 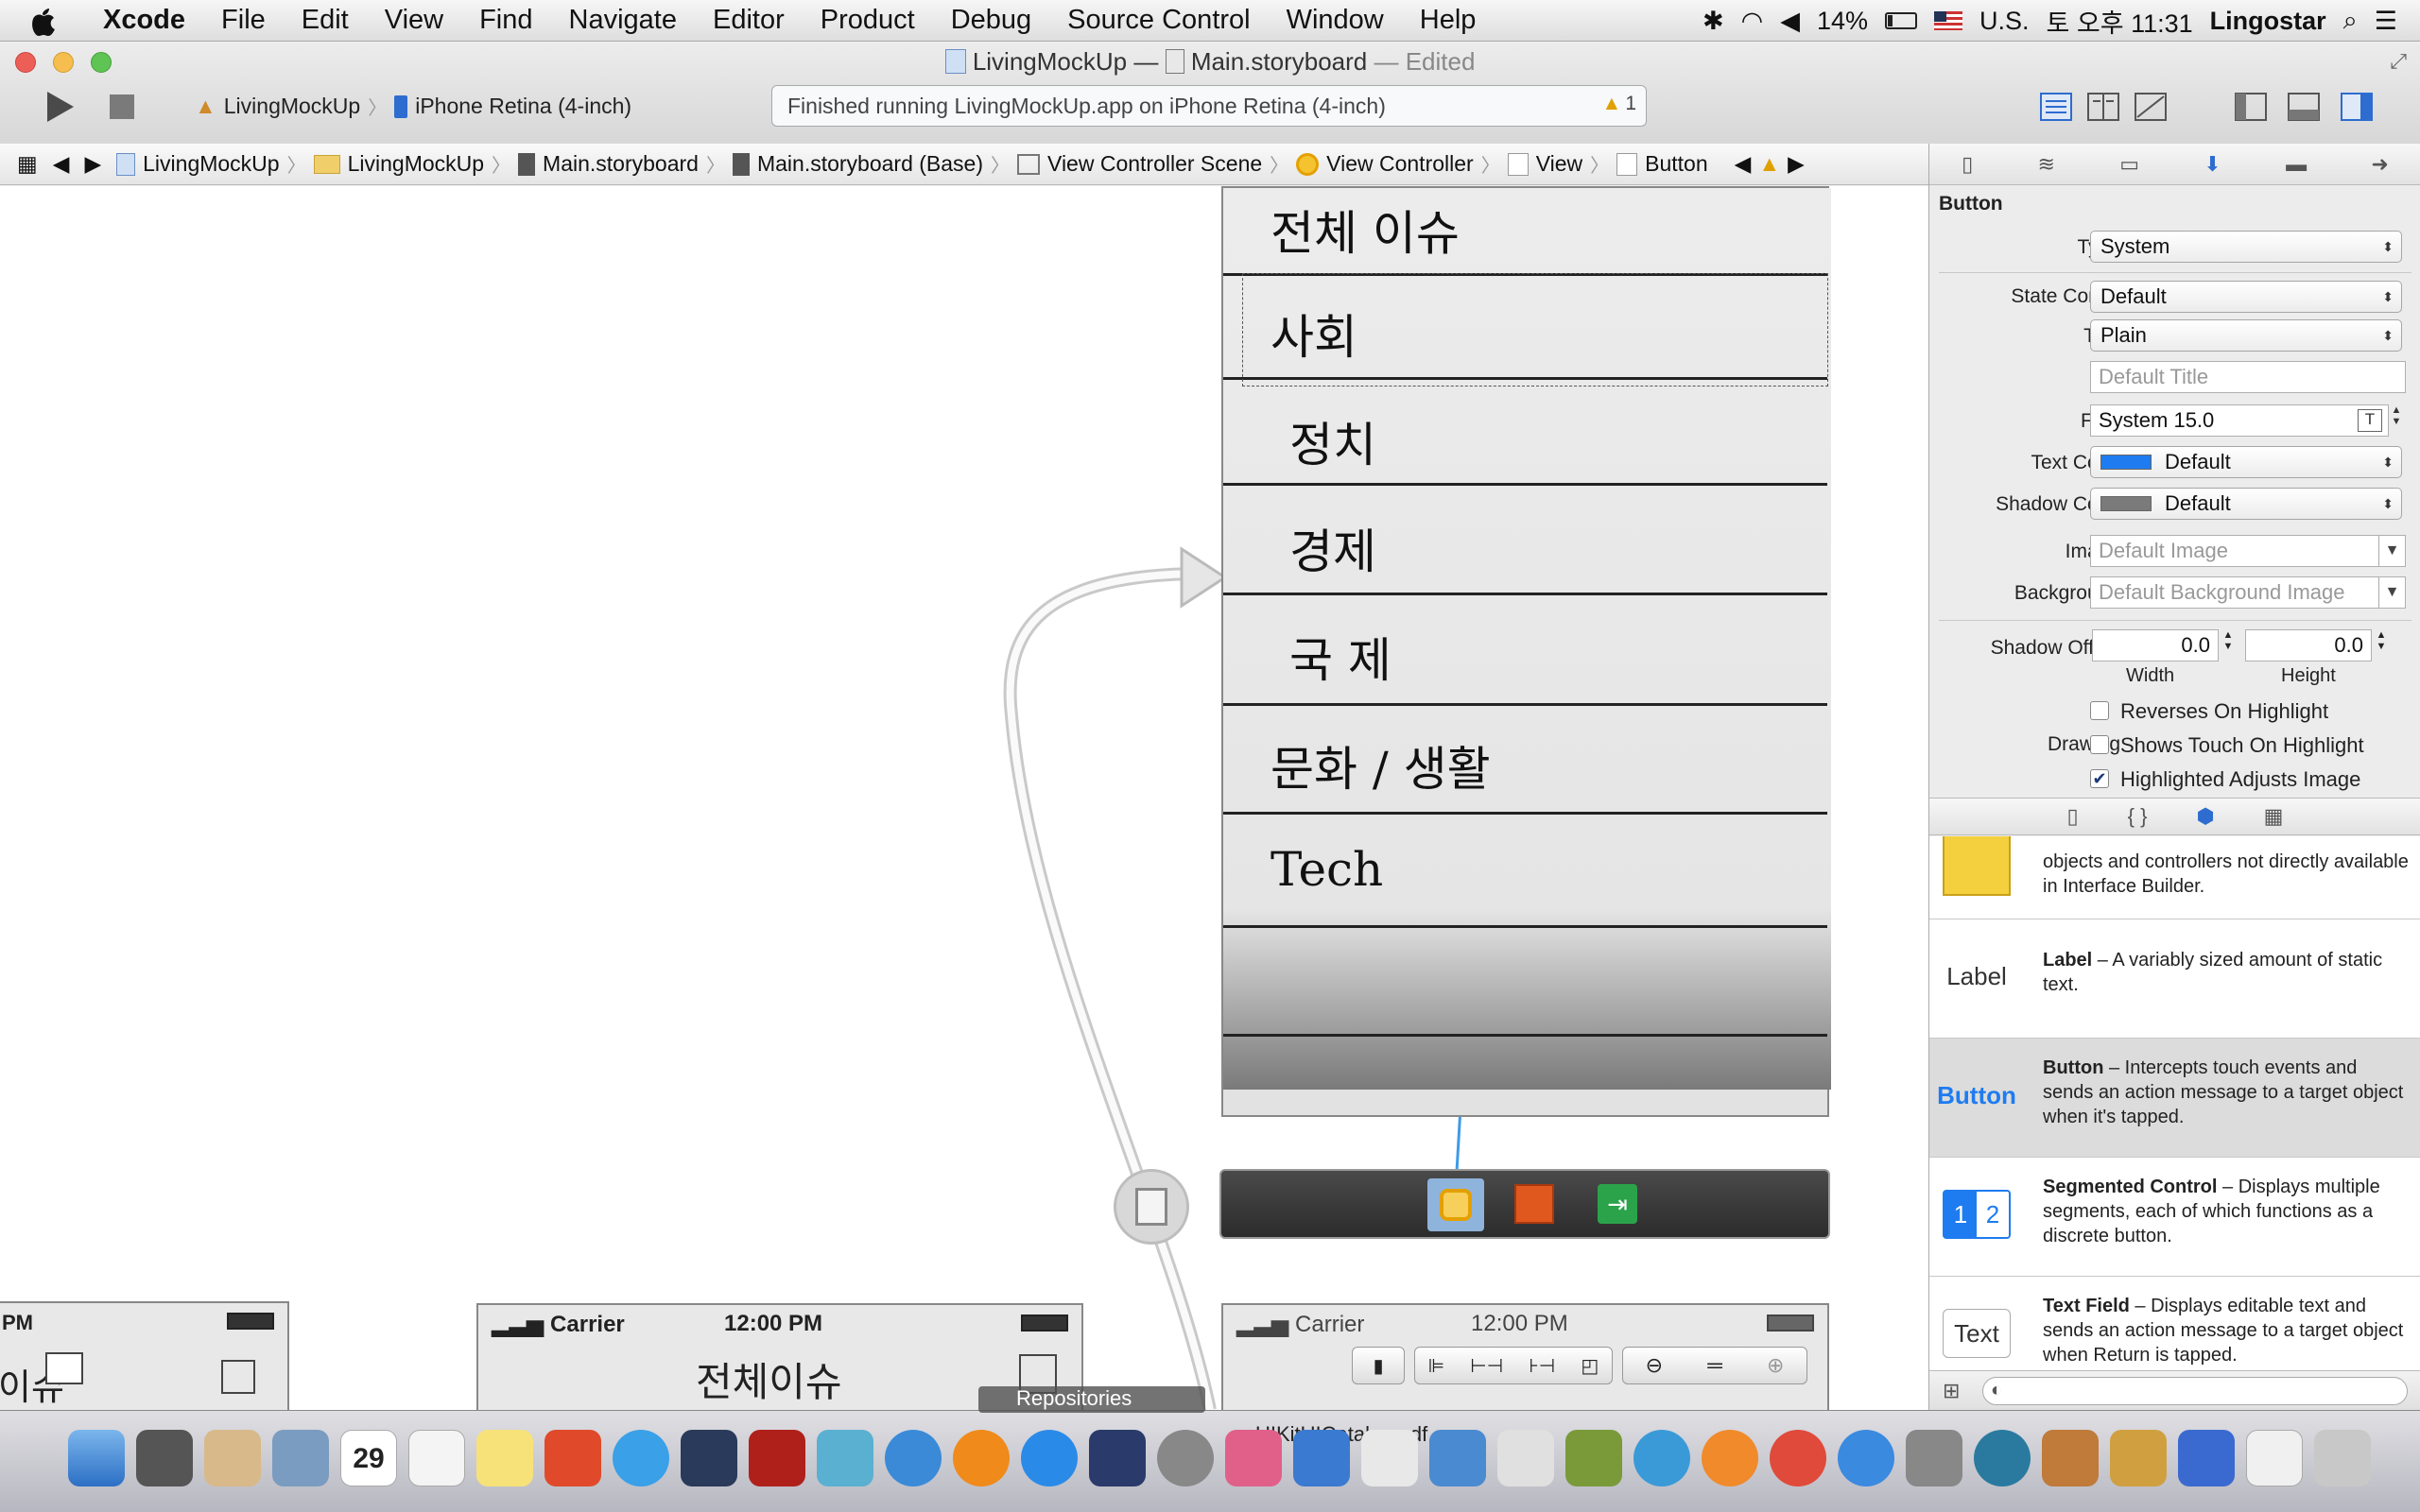 What do you see at coordinates (1617, 1204) in the screenshot?
I see `exit-icon: ⇥` at bounding box center [1617, 1204].